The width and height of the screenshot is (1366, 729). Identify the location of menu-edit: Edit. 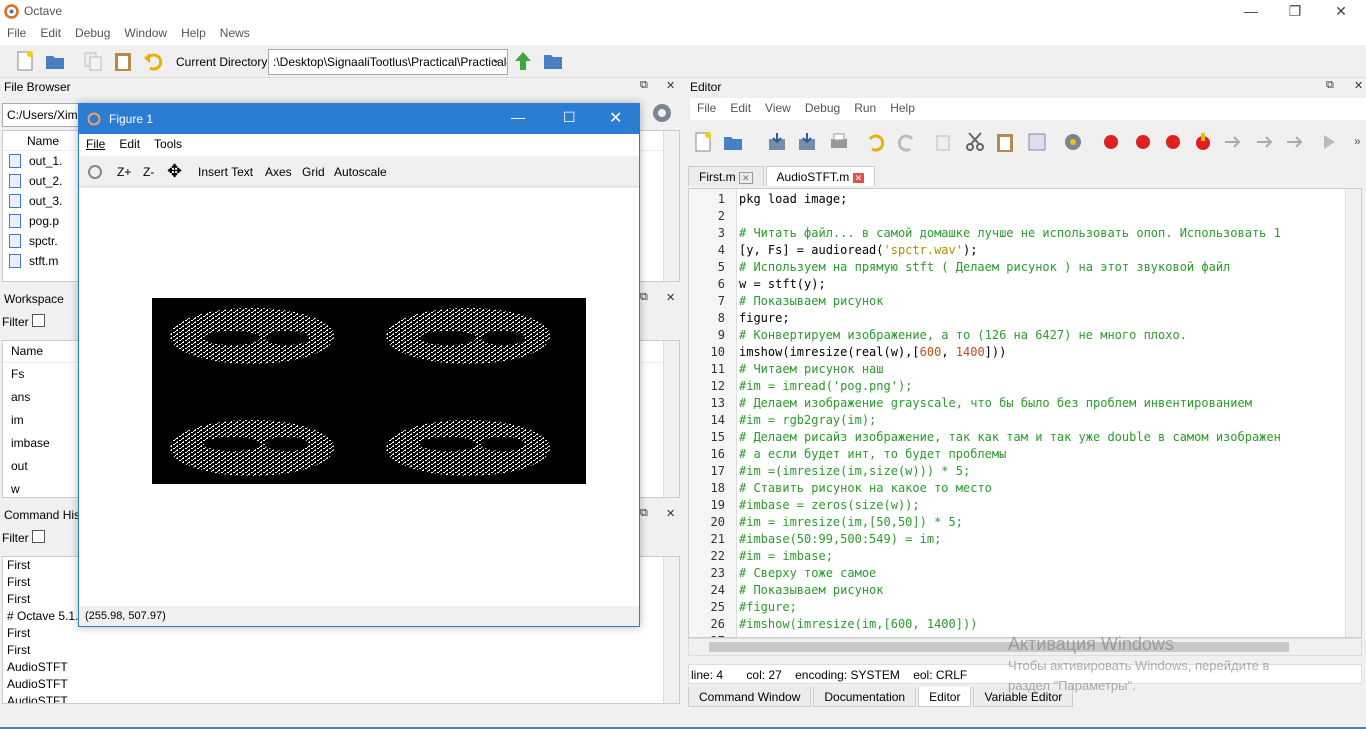
(50, 33).